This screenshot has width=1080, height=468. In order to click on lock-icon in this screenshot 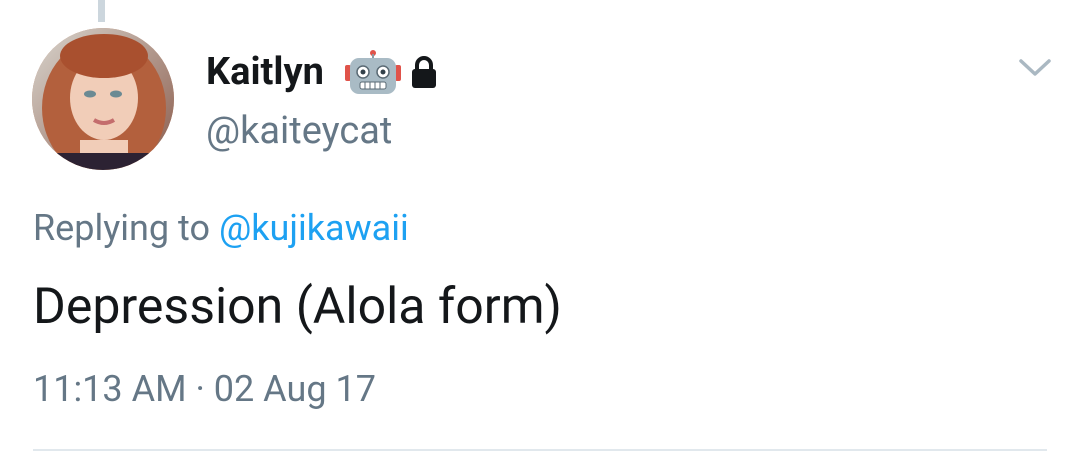, I will do `click(424, 72)`.